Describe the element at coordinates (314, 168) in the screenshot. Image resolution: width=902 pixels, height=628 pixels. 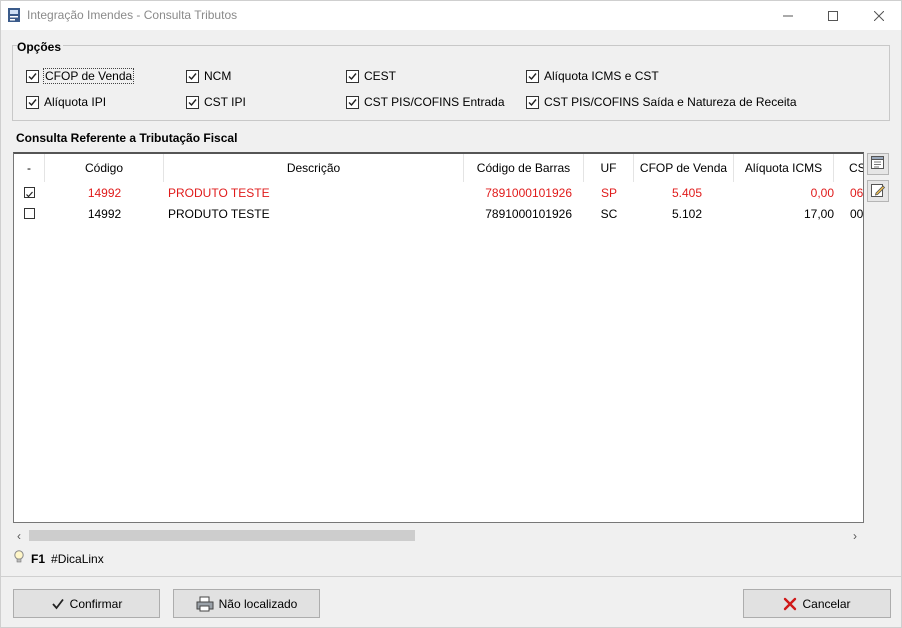
I see `column-header-descricao: Descrição` at that location.